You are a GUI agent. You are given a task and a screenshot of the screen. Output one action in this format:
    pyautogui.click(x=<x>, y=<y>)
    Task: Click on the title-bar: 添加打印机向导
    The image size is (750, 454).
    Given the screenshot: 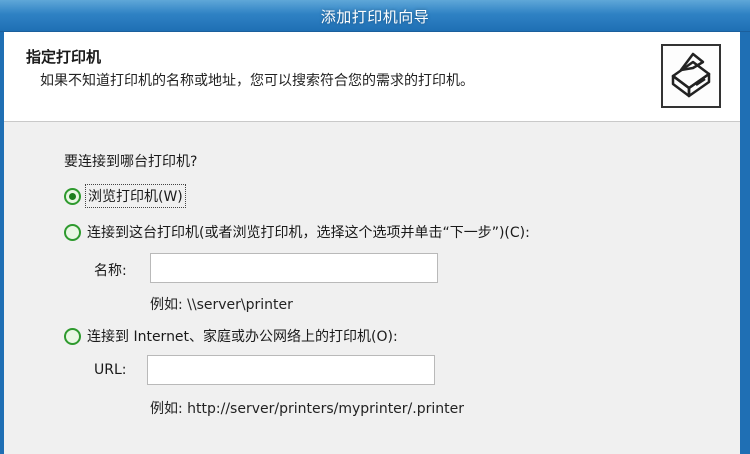 What is the action you would take?
    pyautogui.click(x=375, y=16)
    